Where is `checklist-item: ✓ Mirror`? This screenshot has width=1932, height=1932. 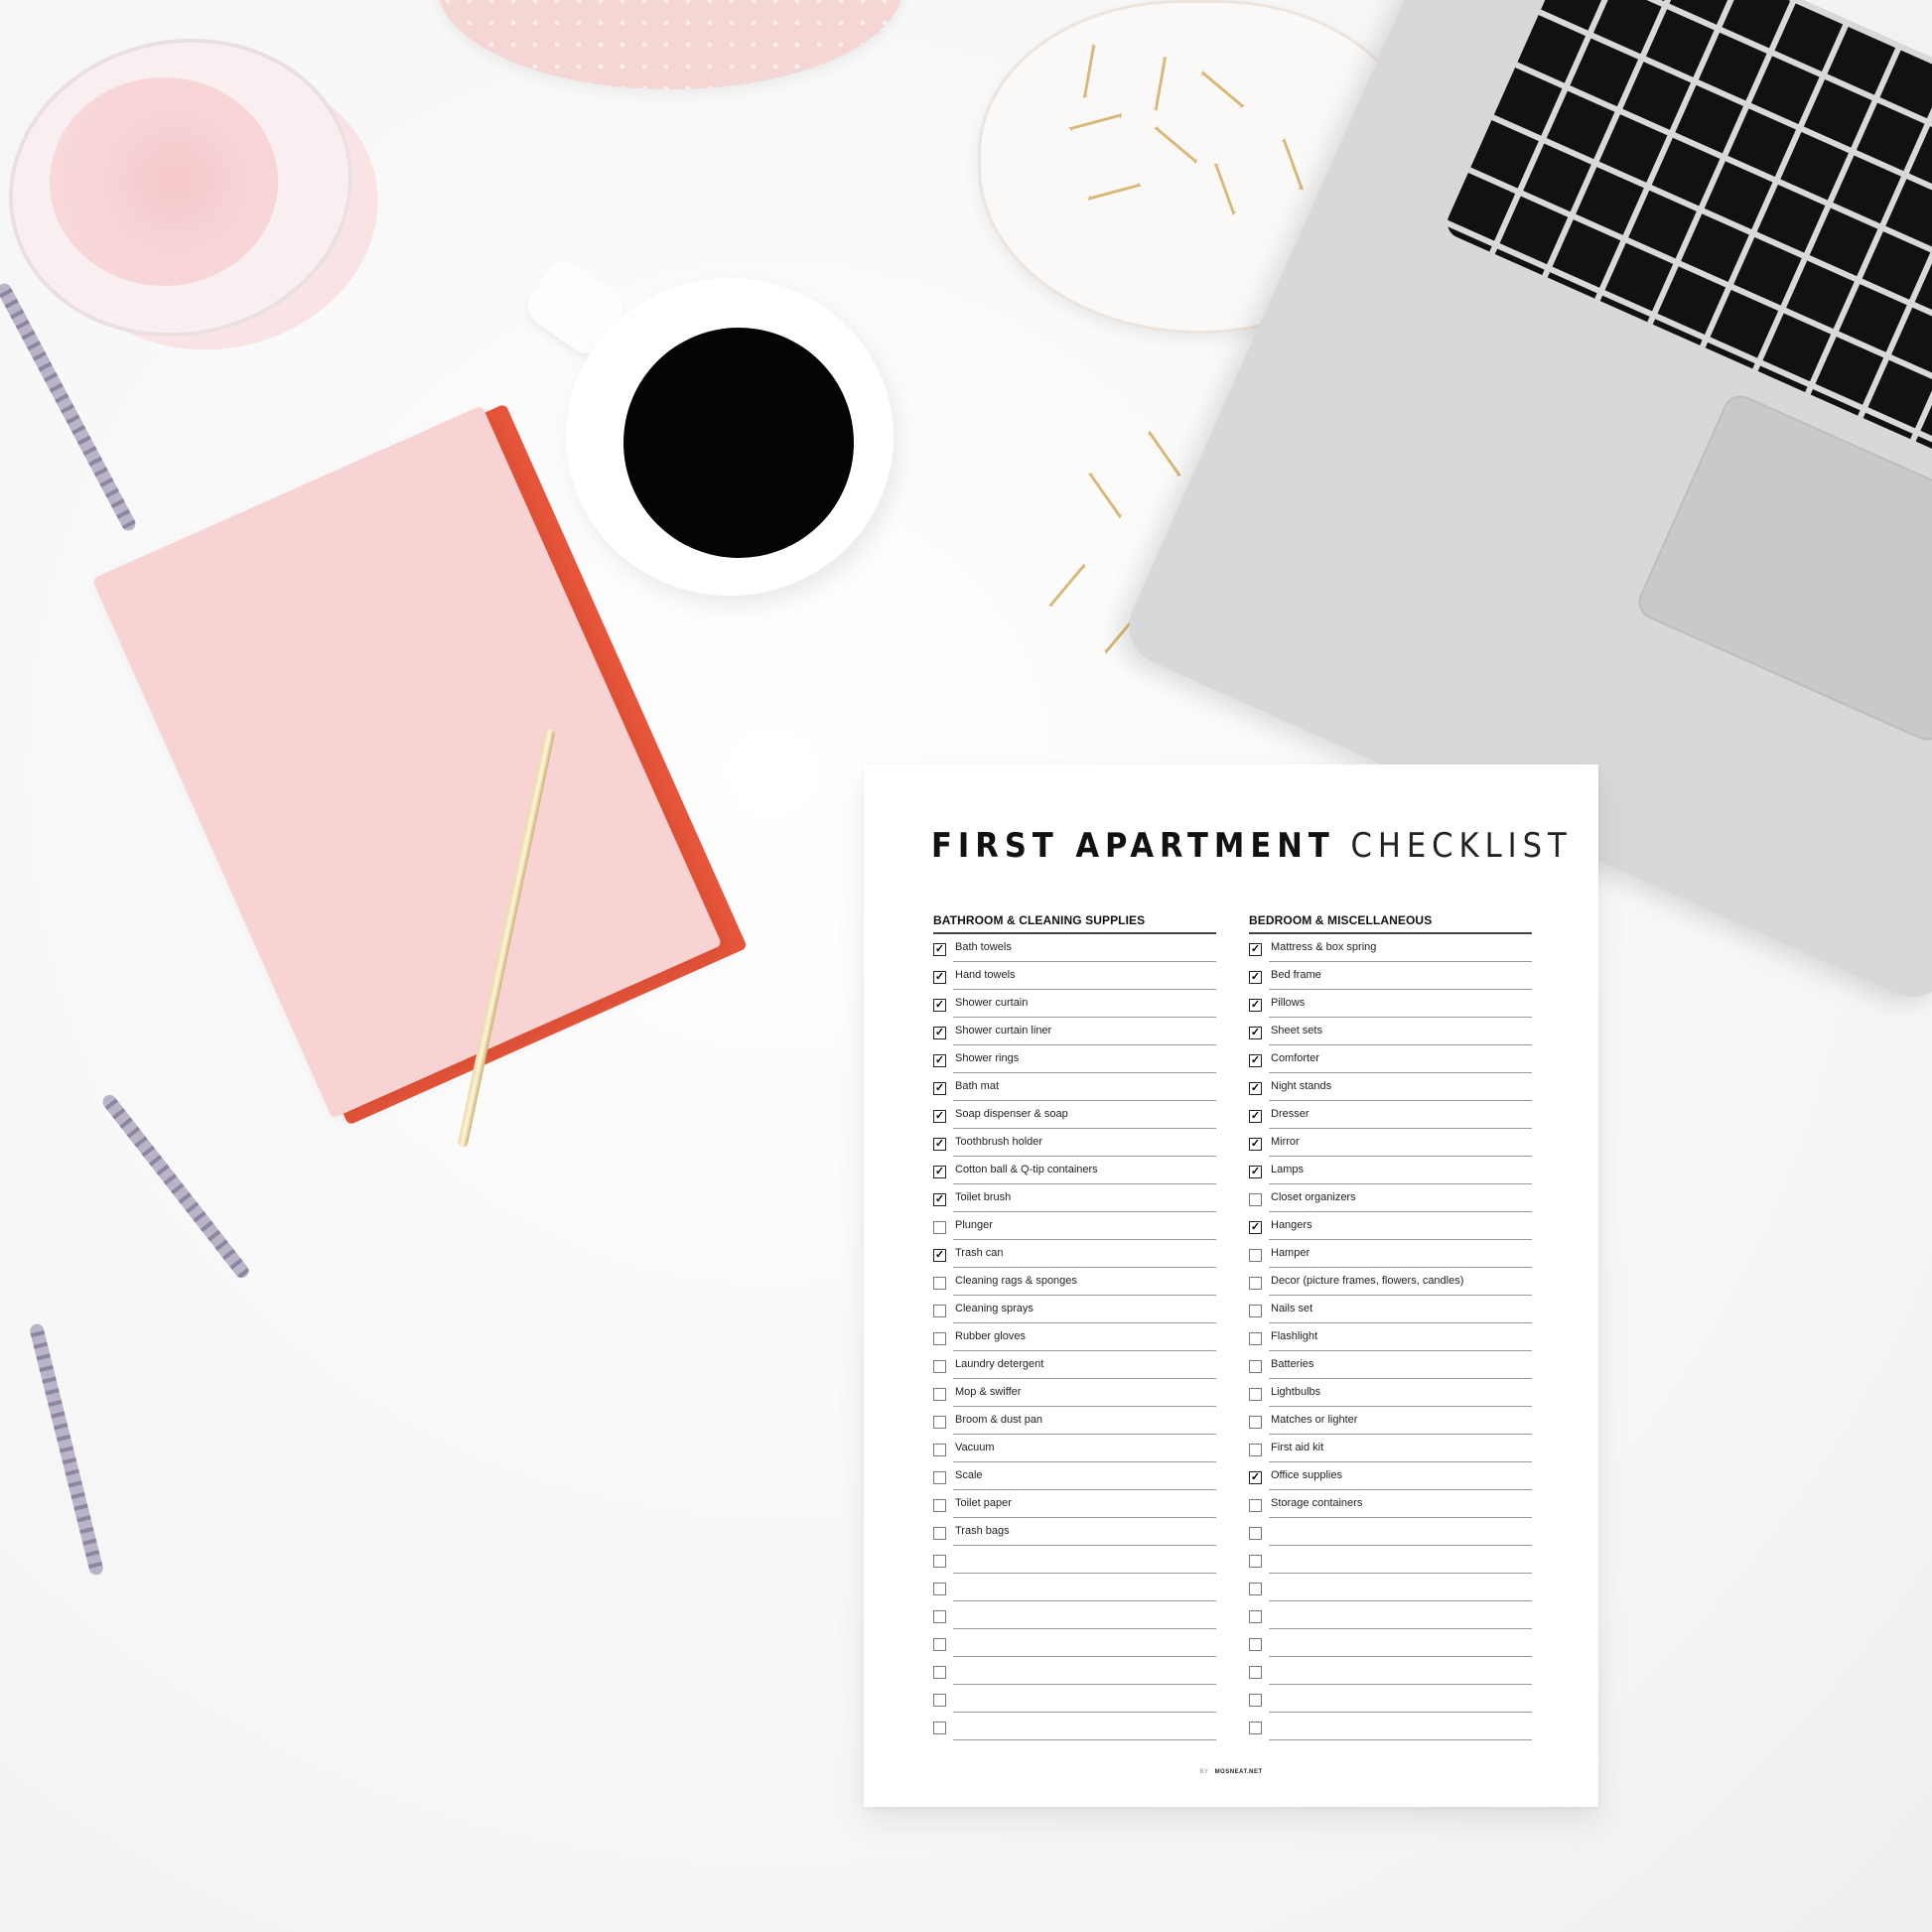 checklist-item: ✓ Mirror is located at coordinates (1390, 1143).